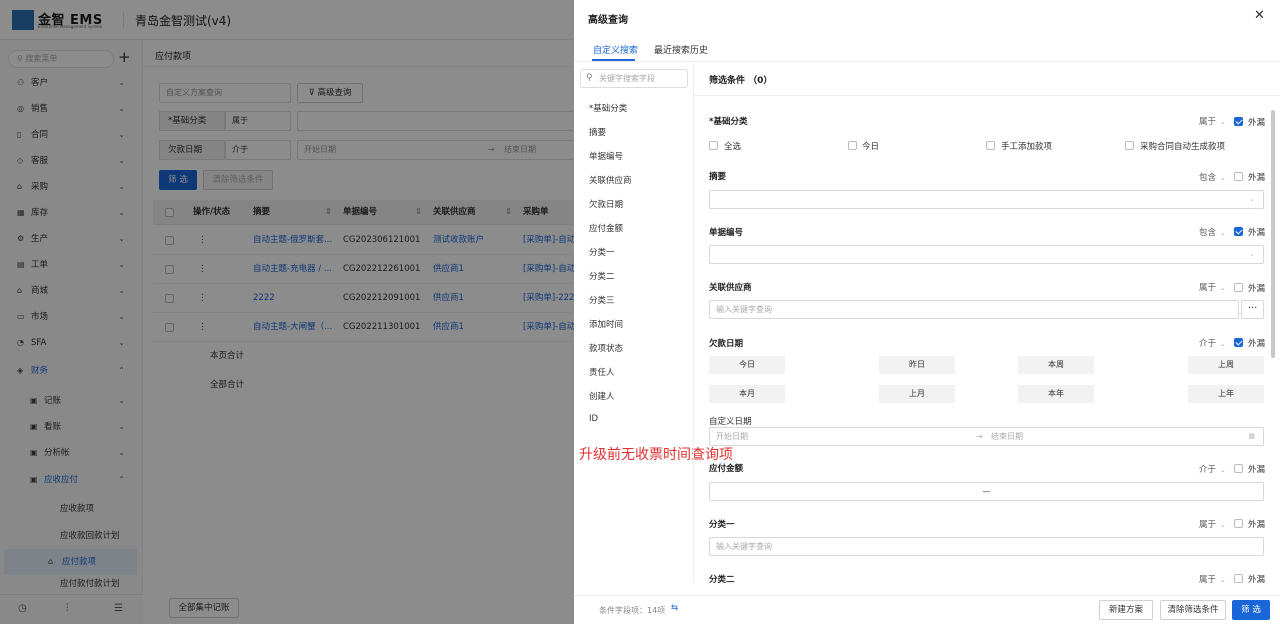 The width and height of the screenshot is (1280, 624). Describe the element at coordinates (606, 348) in the screenshot. I see `field-list-item: 款项状态` at that location.